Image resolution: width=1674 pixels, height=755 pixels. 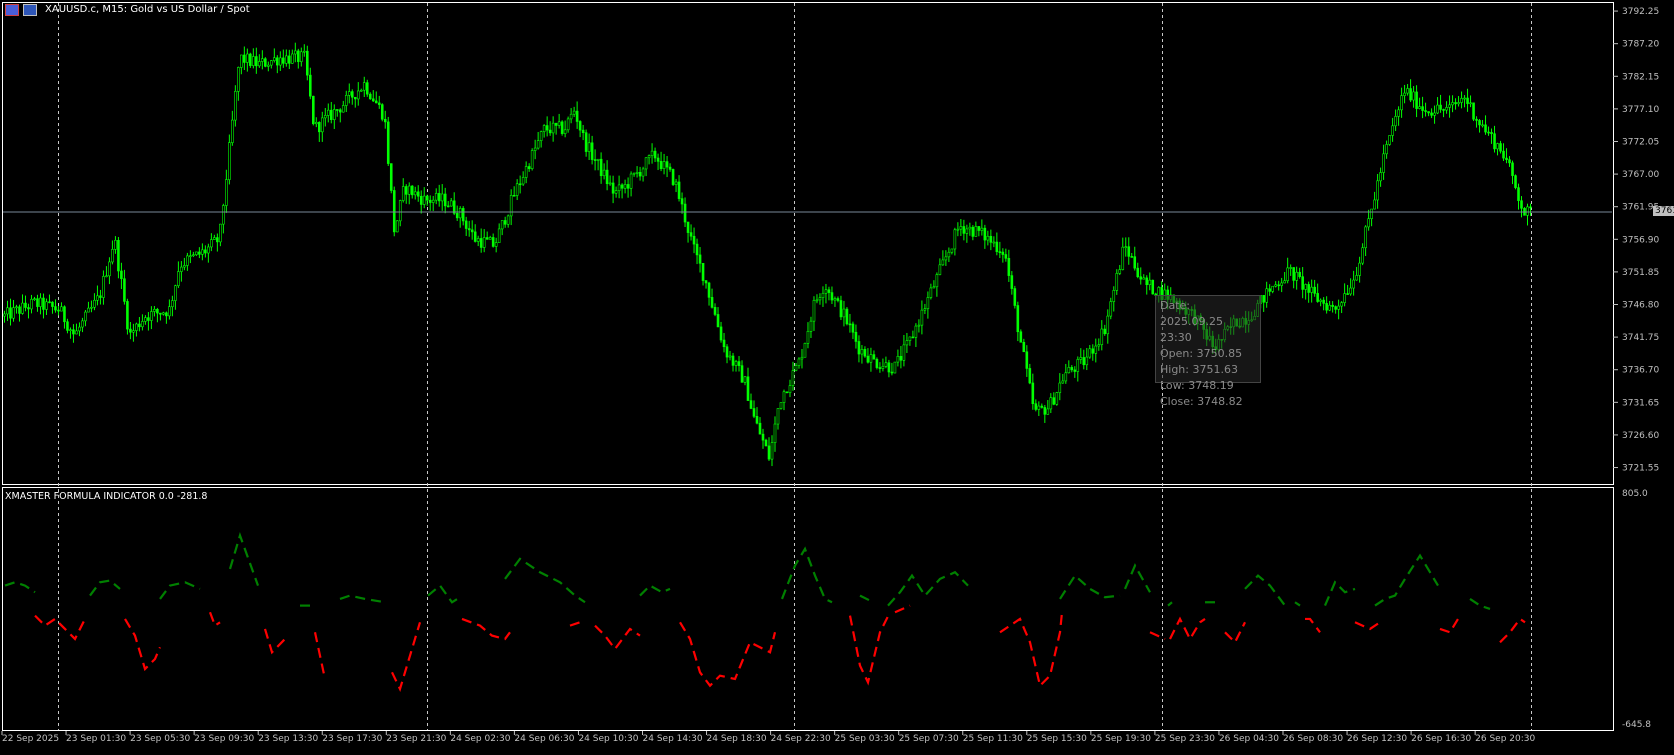 I want to click on price-tick-label: 3777.10, so click(x=1640, y=110).